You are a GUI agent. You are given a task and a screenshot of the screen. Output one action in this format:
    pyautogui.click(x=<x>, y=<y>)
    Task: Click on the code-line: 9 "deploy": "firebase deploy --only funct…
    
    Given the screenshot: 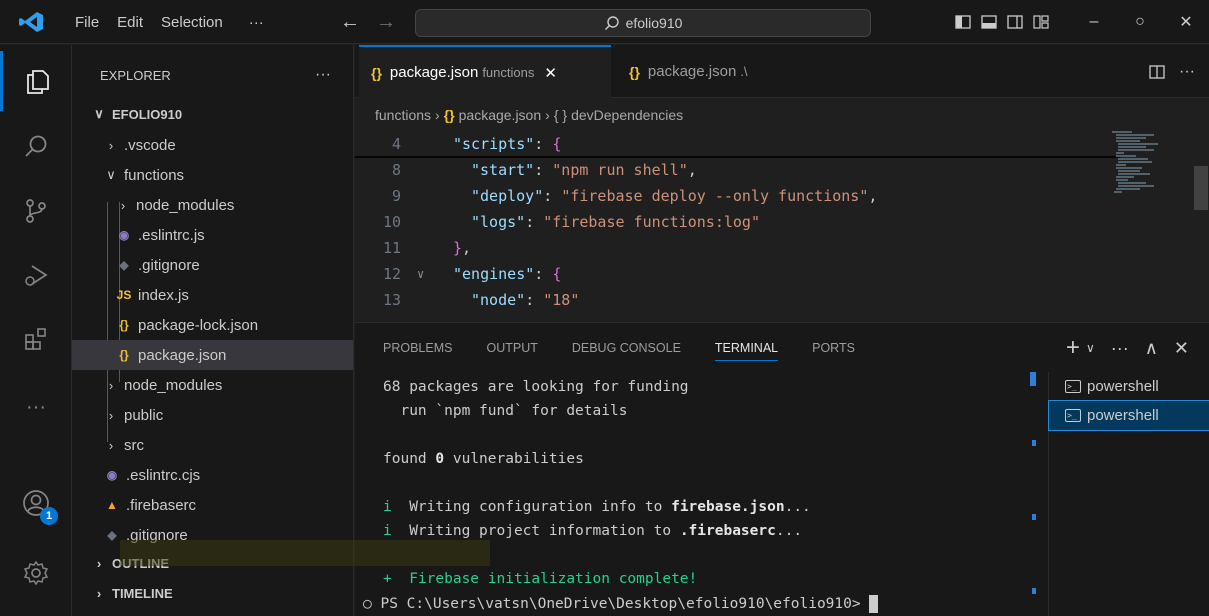 What is the action you would take?
    pyautogui.click(x=735, y=196)
    